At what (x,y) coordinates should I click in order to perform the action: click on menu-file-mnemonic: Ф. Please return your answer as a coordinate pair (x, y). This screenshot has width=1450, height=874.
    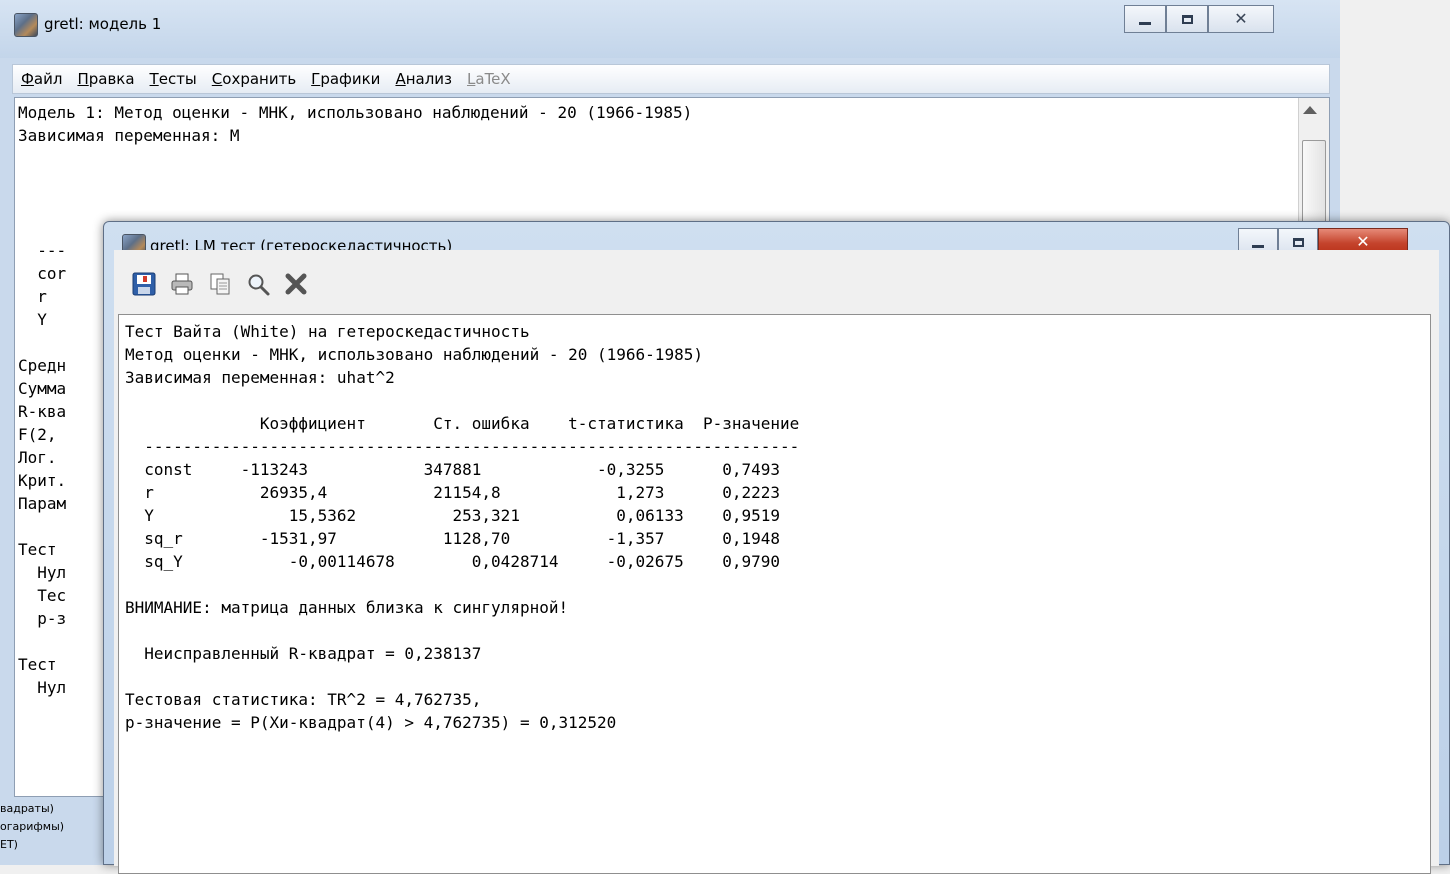
    Looking at the image, I should click on (27, 79).